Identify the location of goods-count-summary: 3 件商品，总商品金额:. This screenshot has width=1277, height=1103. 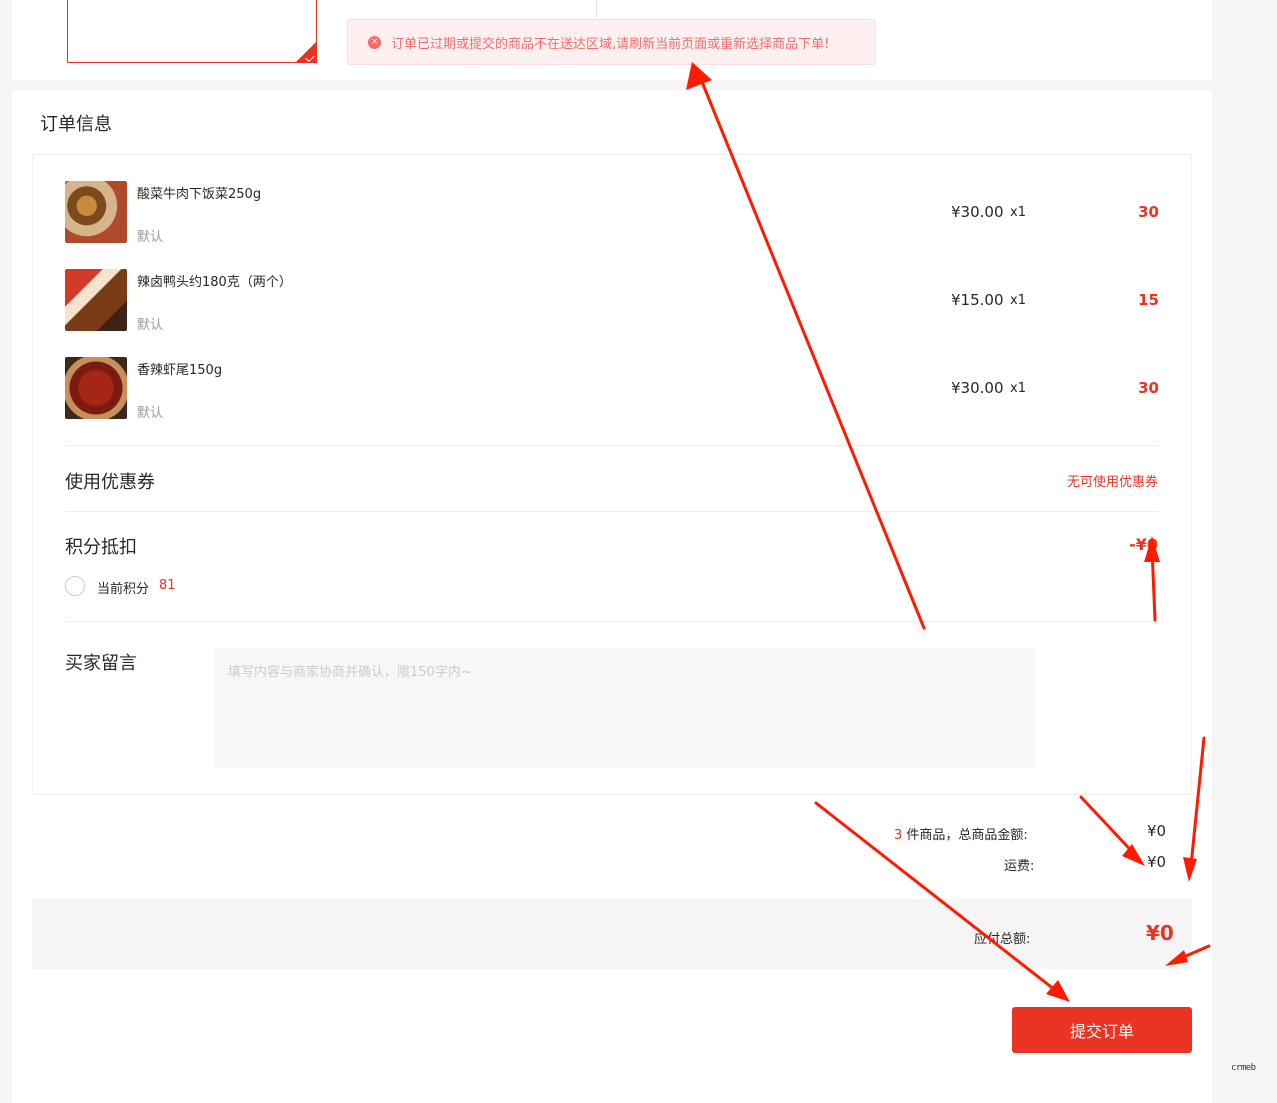
(961, 833).